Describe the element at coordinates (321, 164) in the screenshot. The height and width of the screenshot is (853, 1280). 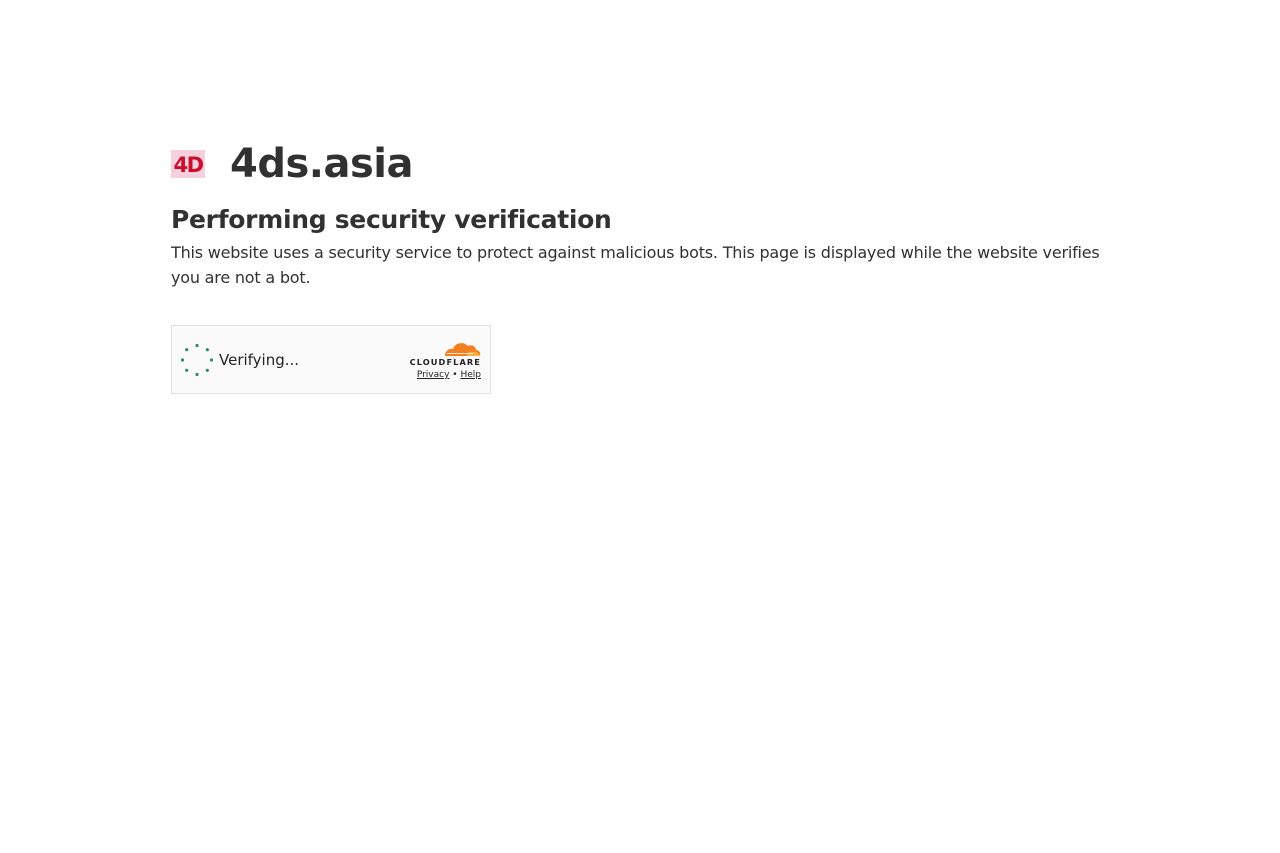
I see `site-name: 4ds.asia` at that location.